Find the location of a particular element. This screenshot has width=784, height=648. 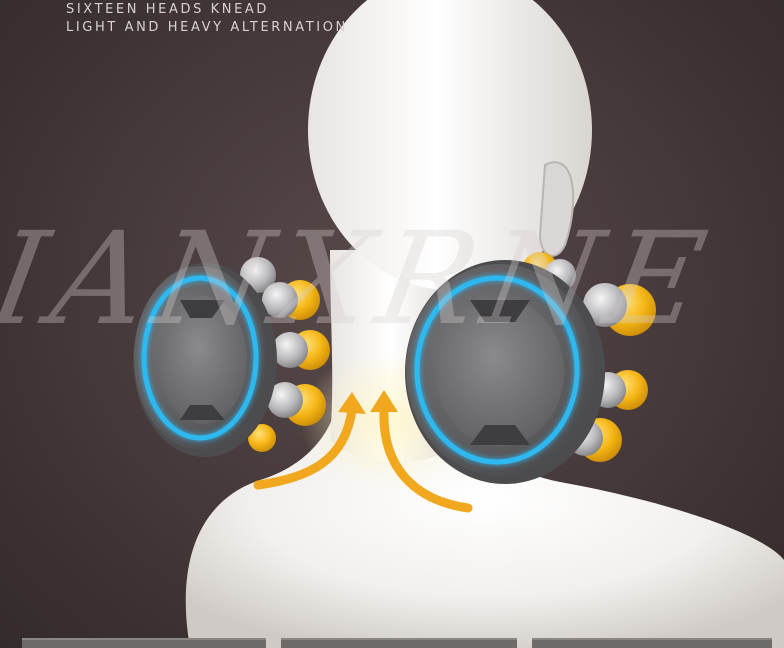

ear is located at coordinates (556, 209).